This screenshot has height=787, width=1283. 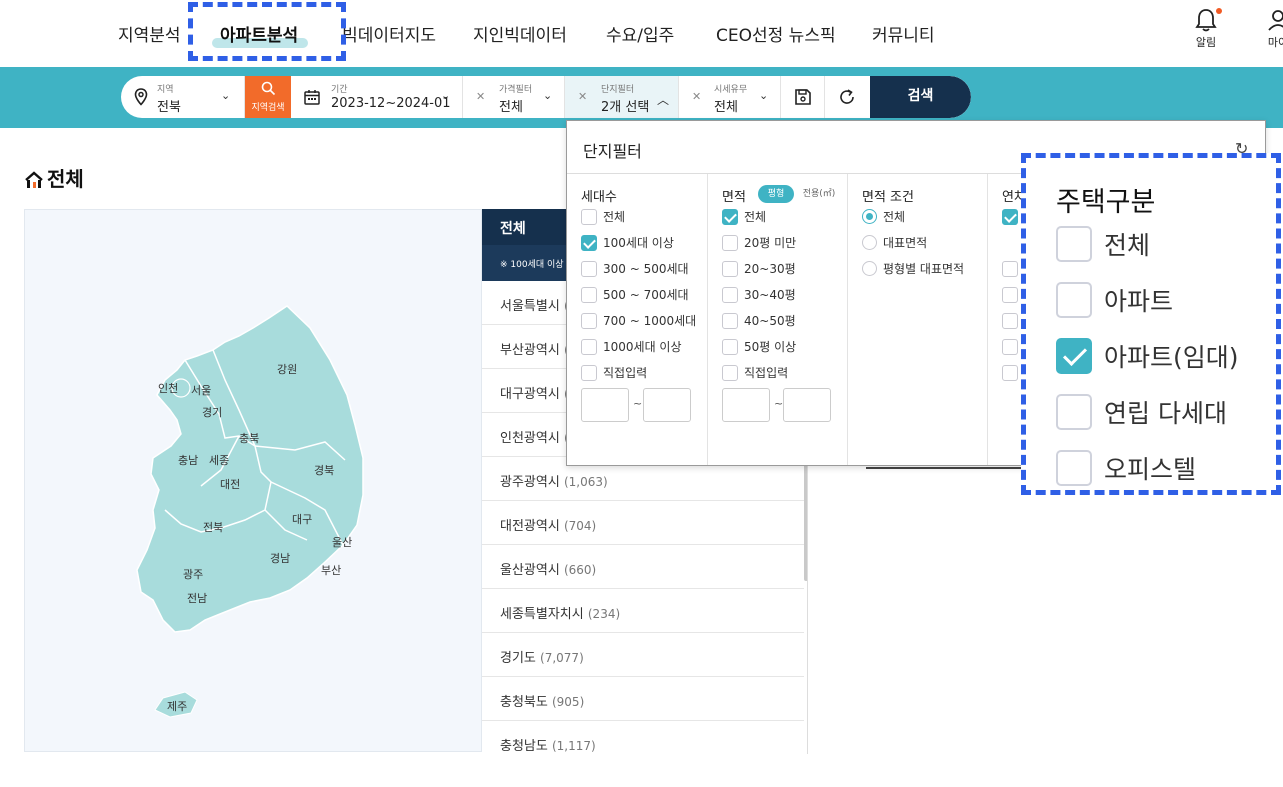 What do you see at coordinates (776, 33) in the screenshot?
I see `nav-ceo-newspick: CEO선정 뉴스픽` at bounding box center [776, 33].